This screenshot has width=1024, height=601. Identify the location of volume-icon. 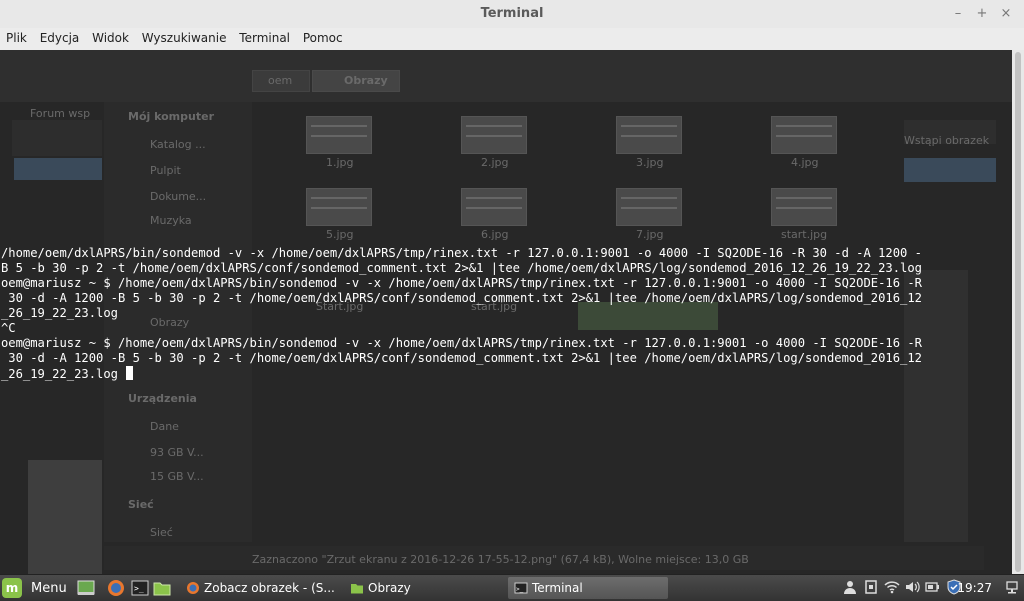
(912, 587).